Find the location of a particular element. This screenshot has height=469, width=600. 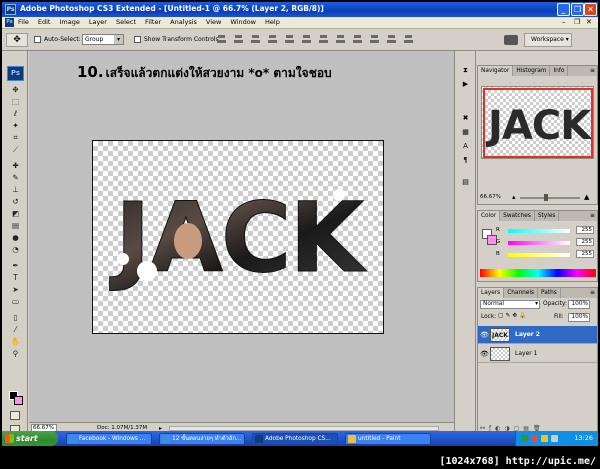

lasso-tool-icon: ℓ is located at coordinates (15, 114).